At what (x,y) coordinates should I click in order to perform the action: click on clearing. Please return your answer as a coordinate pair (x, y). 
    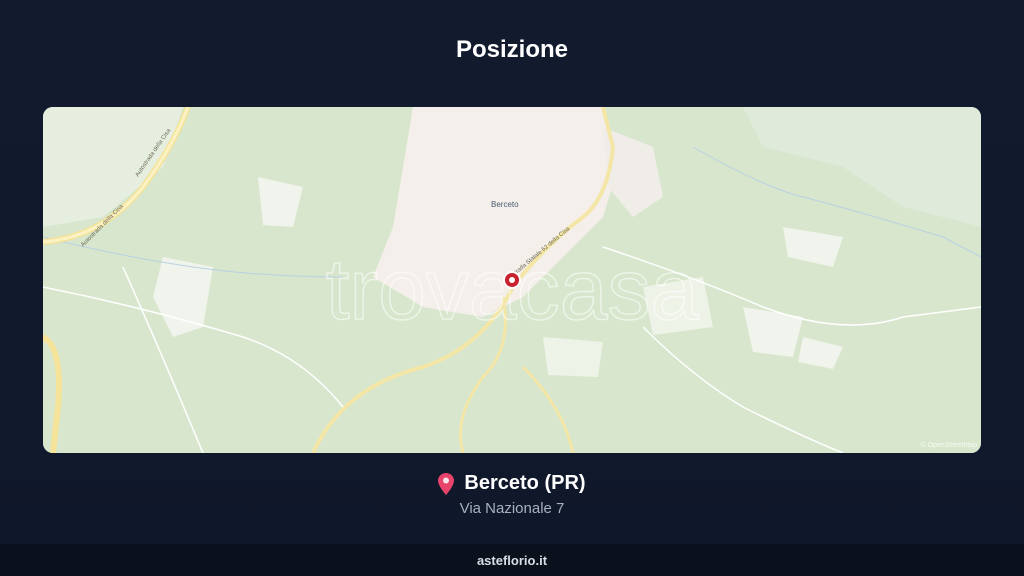
    Looking at the image, I should click on (573, 357).